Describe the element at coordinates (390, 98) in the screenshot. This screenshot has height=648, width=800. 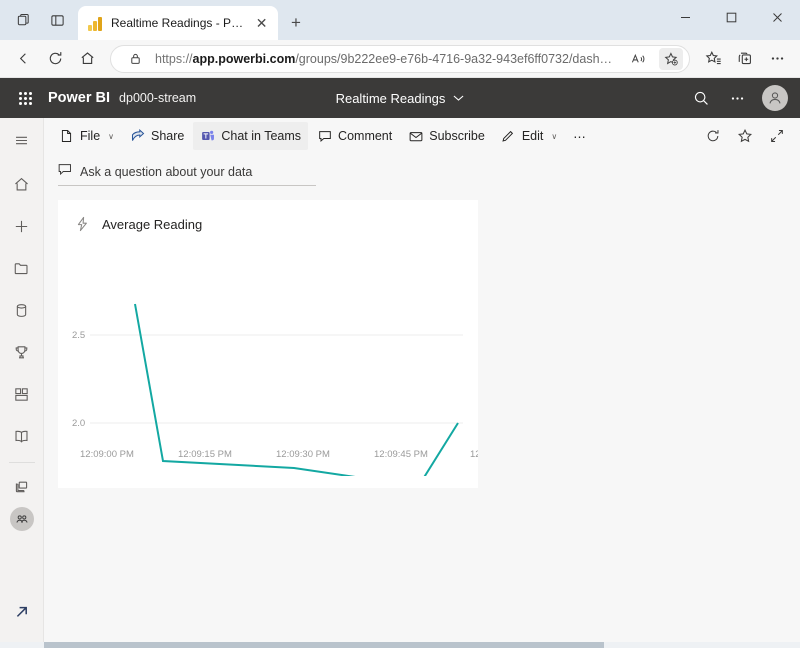
I see `dashboard-title: Realtime Readings` at that location.